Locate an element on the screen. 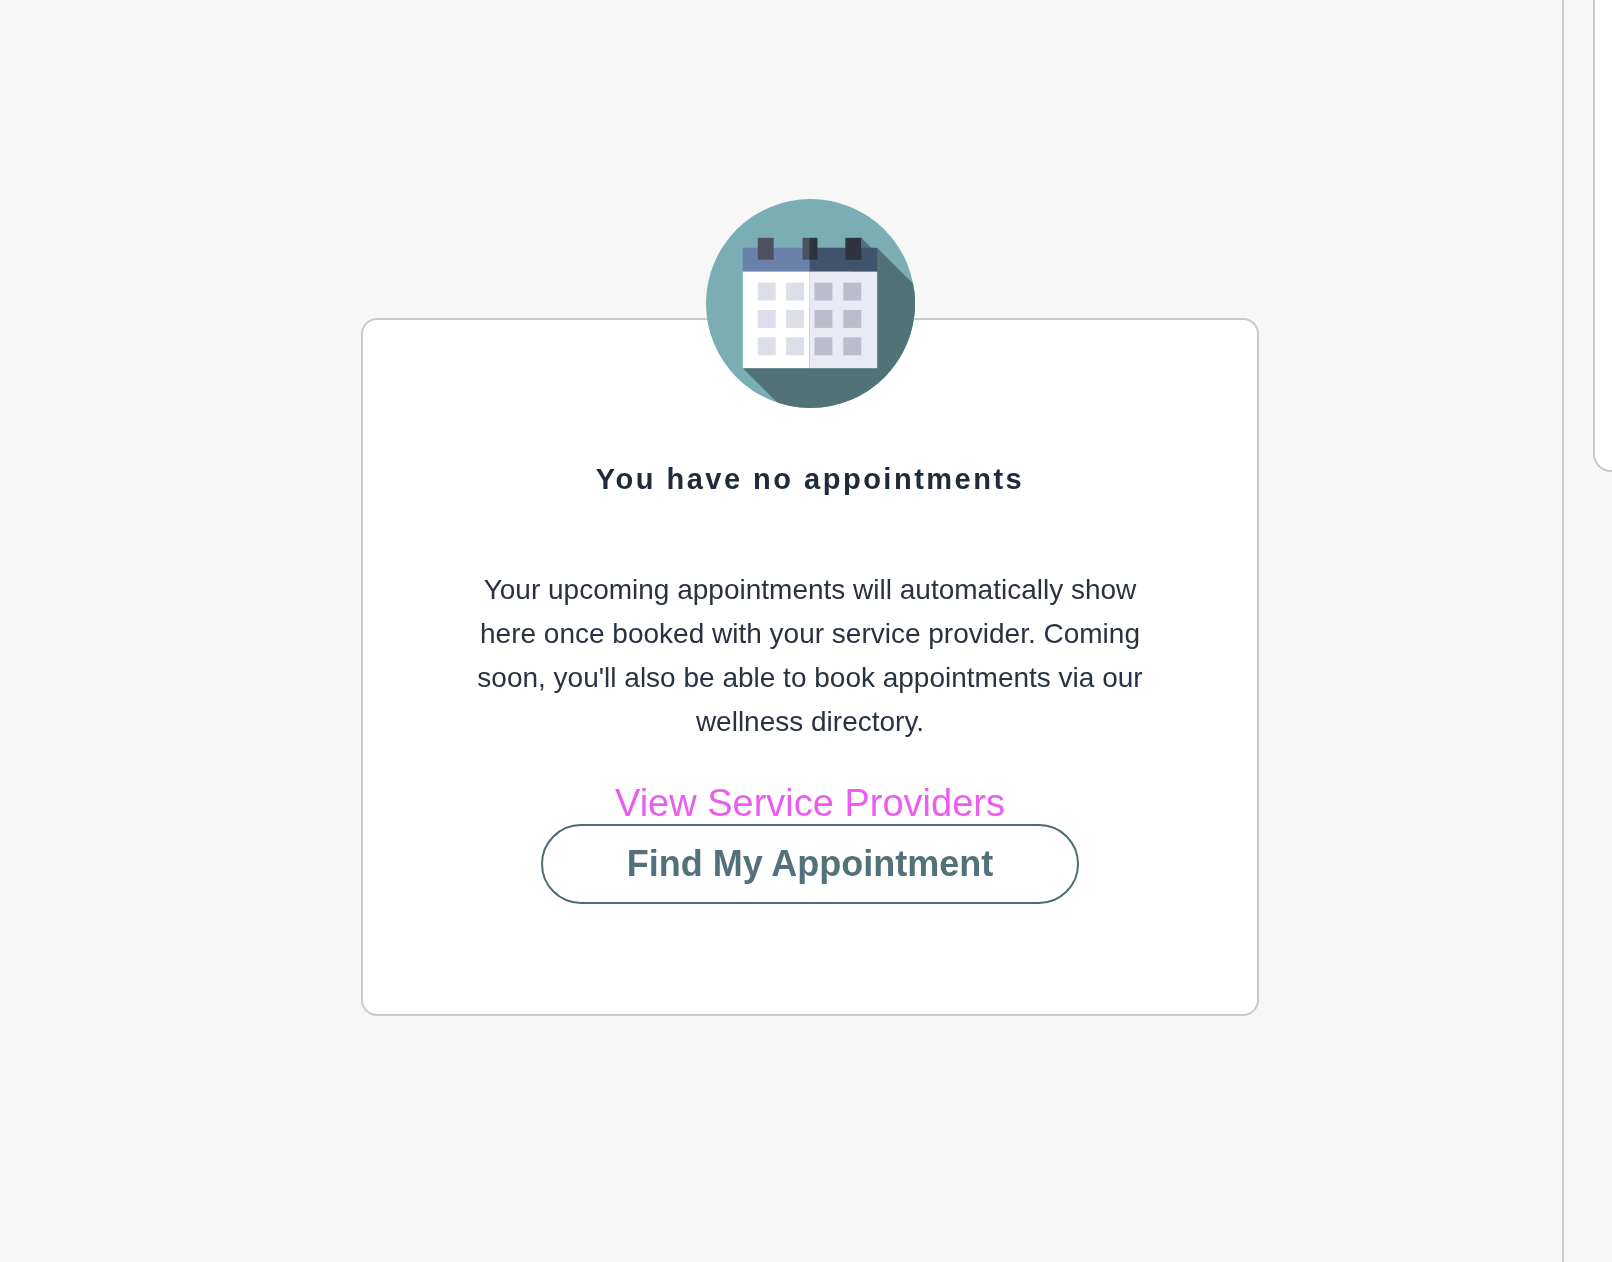  empty-state-message: Your upcoming appointments will automatically show here once booked with your service provider. Coming soon, you'll also be able to book appointments via our wellness directory. is located at coordinates (810, 656).